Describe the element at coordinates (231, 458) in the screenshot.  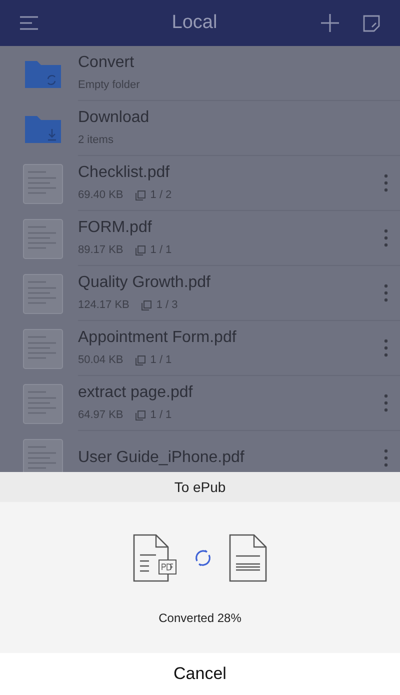
I see `item-name: User Guide_iPhone.pdf` at that location.